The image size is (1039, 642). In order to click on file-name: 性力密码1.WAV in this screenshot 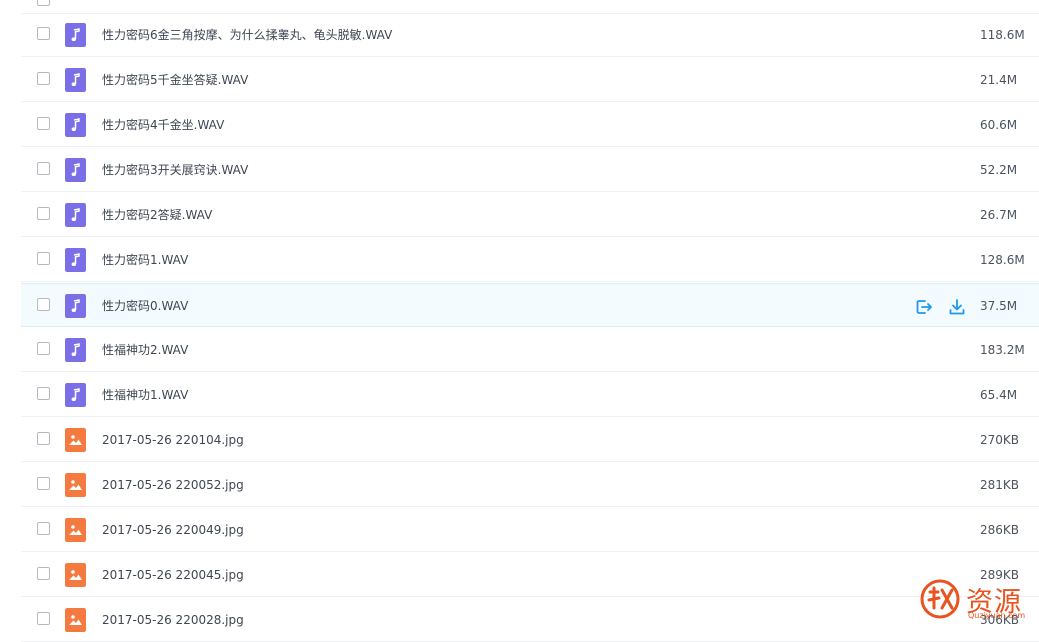, I will do `click(145, 260)`.